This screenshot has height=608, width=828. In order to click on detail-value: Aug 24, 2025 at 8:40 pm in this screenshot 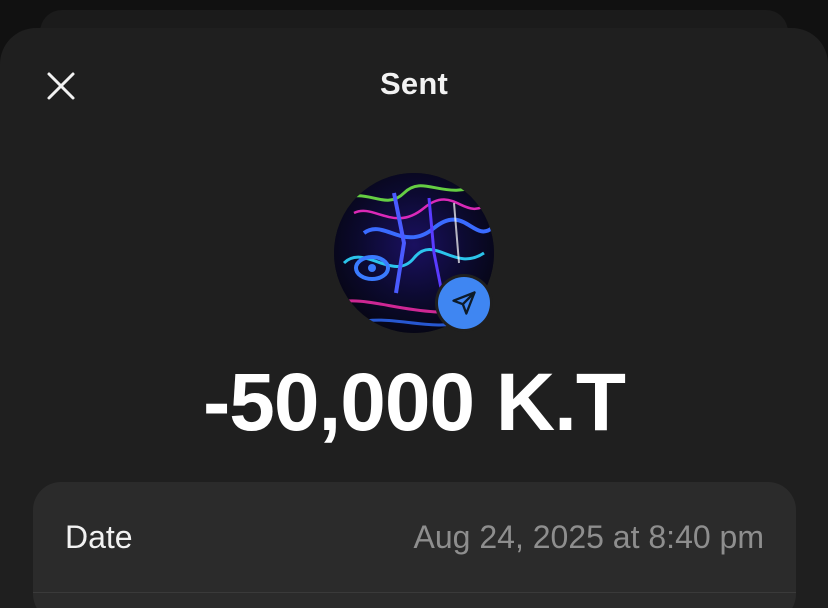, I will do `click(588, 537)`.